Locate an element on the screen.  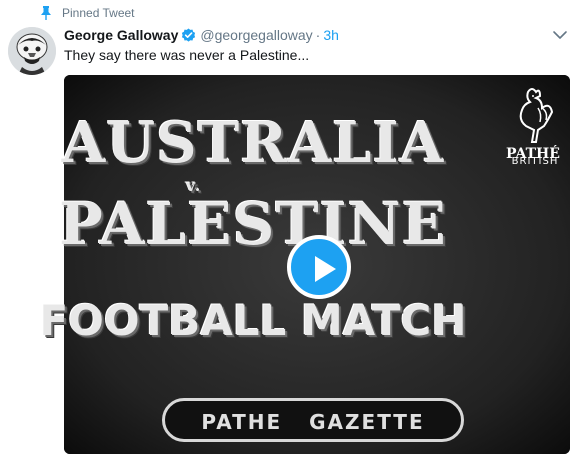
tweet-timestamp: 3h is located at coordinates (331, 35).